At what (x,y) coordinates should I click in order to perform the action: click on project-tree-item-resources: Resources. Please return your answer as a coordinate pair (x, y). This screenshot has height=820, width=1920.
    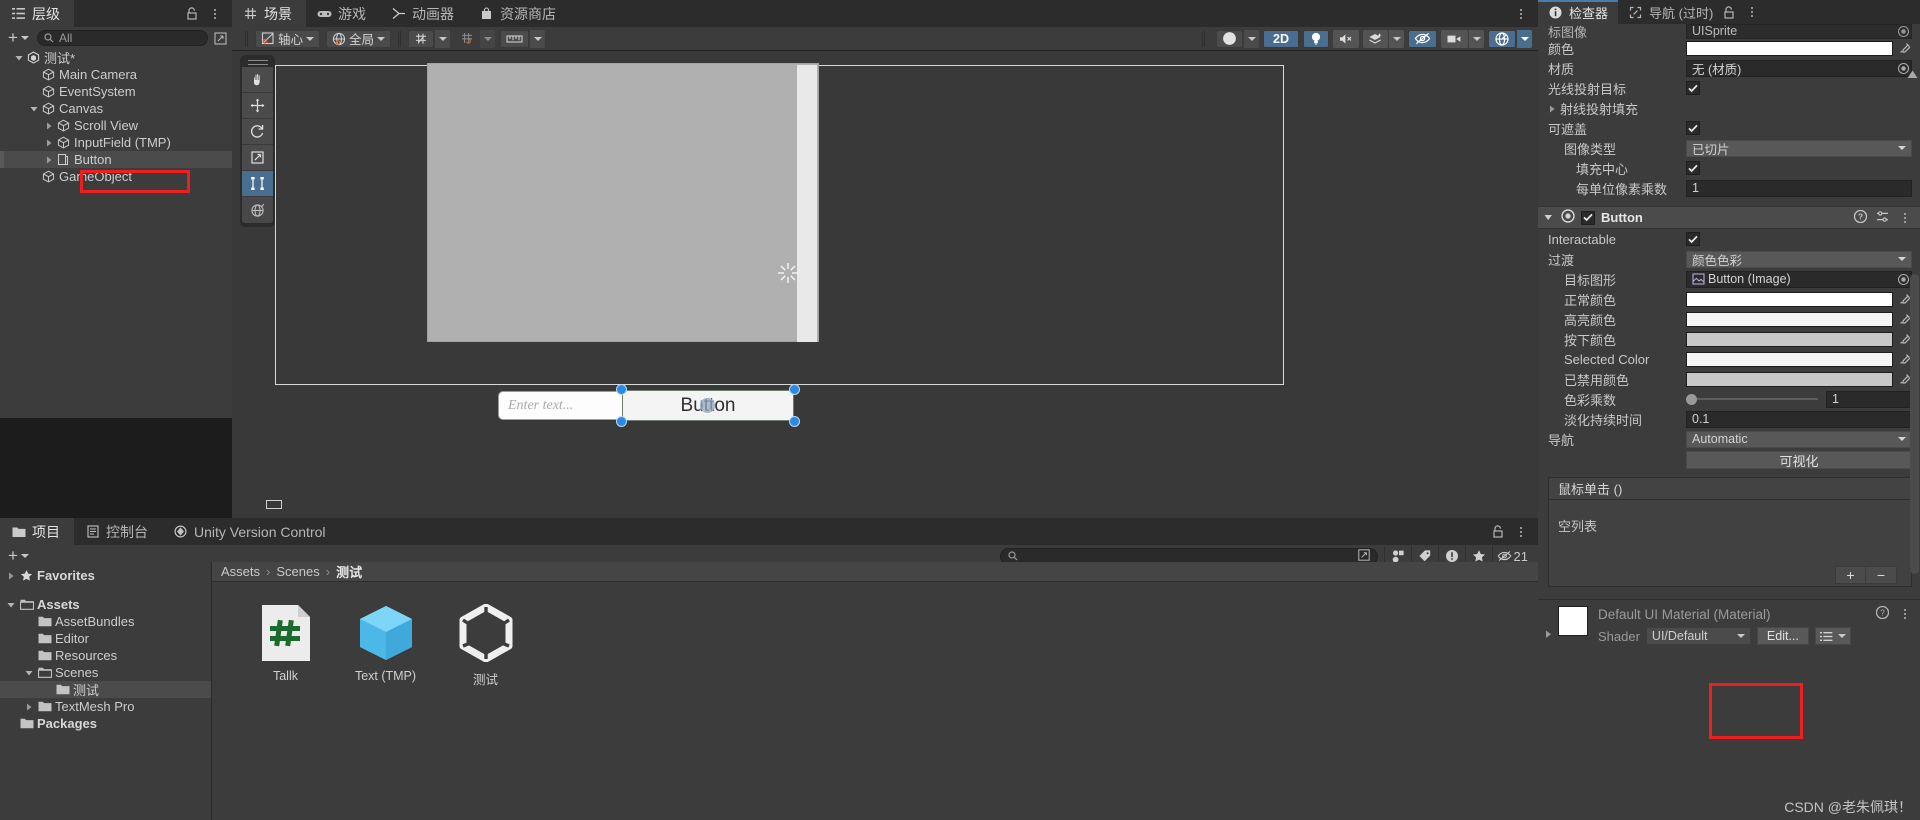
    Looking at the image, I should click on (105, 655).